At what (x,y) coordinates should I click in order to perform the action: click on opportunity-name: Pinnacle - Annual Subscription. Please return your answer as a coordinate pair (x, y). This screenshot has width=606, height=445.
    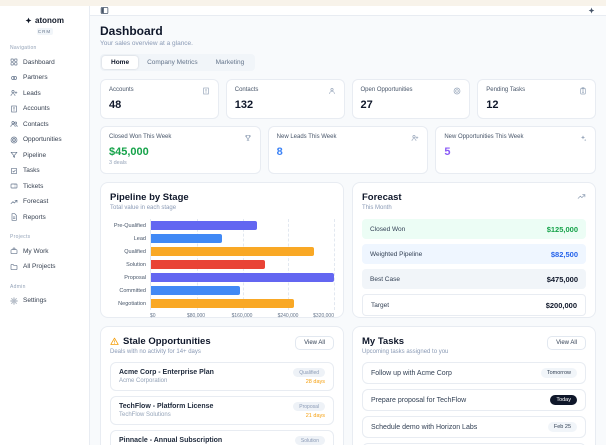
    Looking at the image, I should click on (171, 440).